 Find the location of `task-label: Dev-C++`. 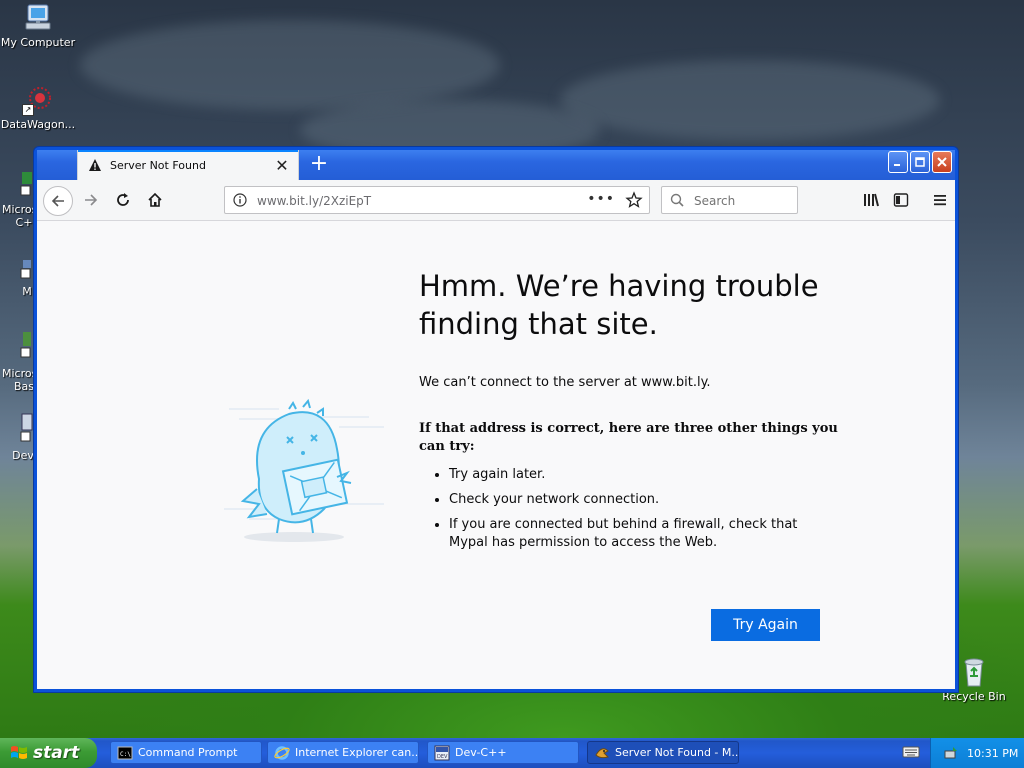

task-label: Dev-C++ is located at coordinates (481, 752).